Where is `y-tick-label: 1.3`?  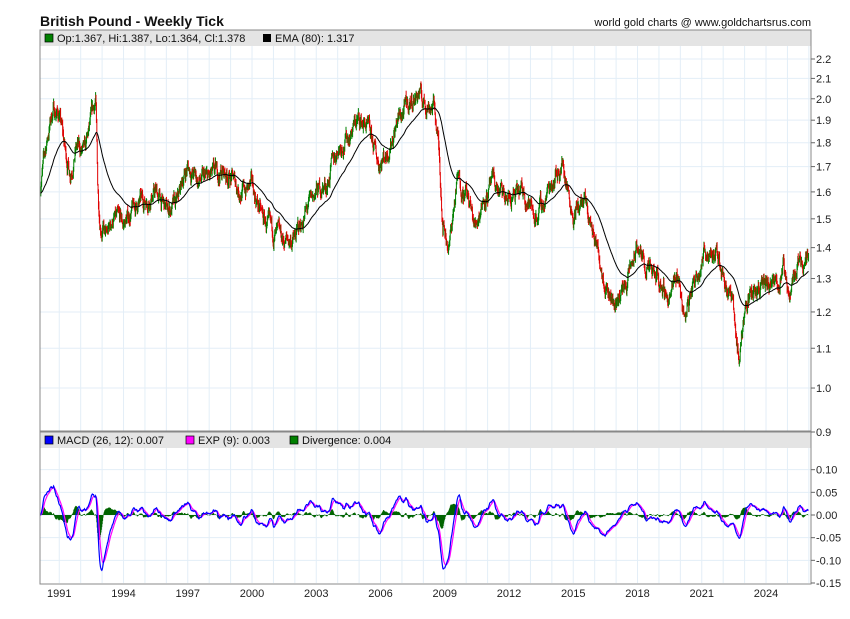
y-tick-label: 1.3 is located at coordinates (823, 280).